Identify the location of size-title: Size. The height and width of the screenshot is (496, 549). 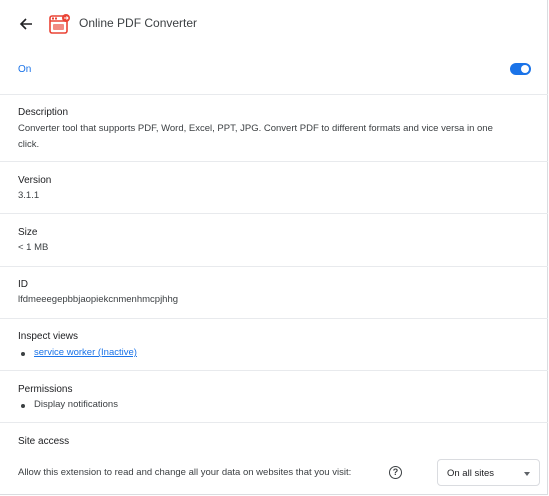
(28, 232).